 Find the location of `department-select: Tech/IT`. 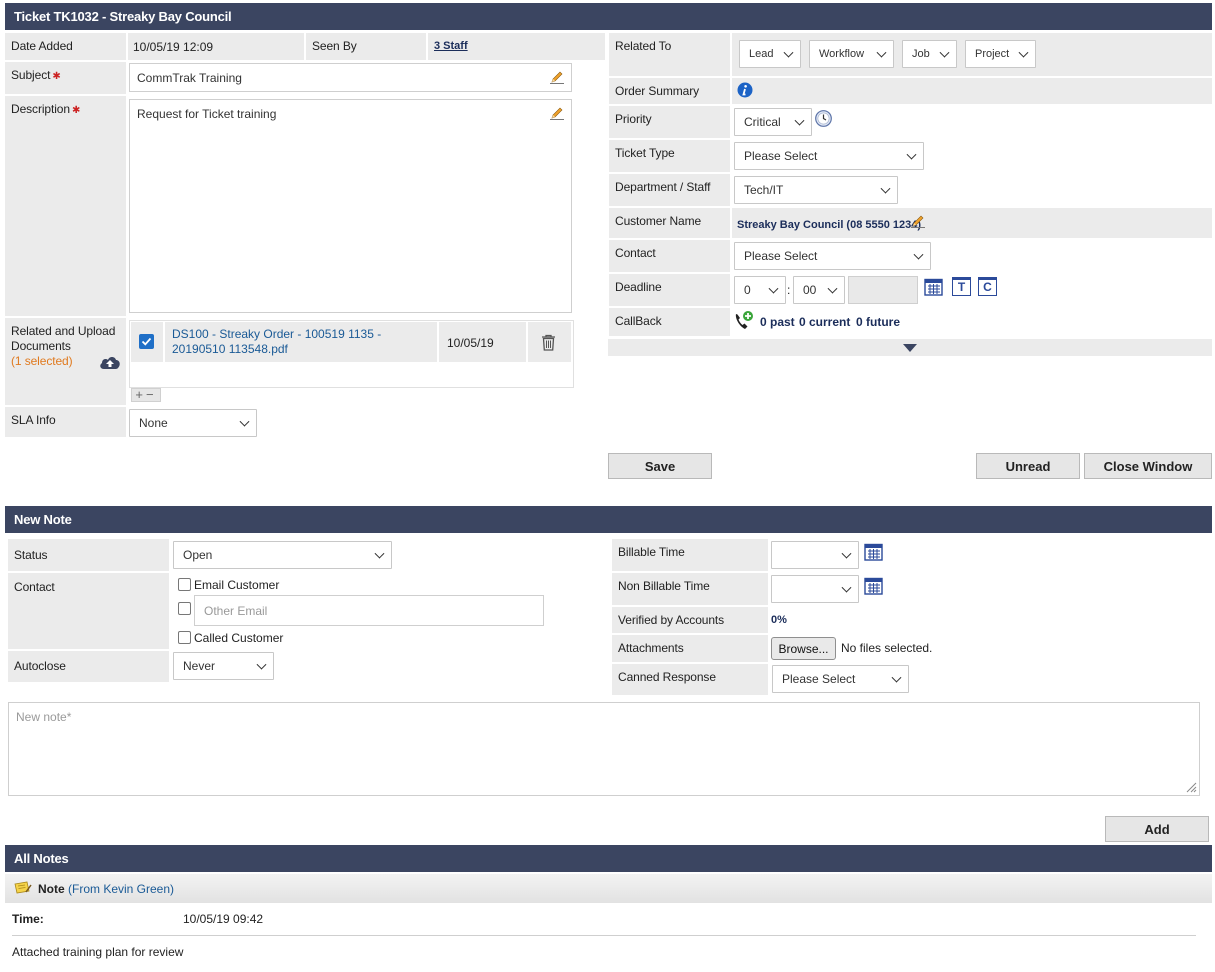

department-select: Tech/IT is located at coordinates (816, 190).